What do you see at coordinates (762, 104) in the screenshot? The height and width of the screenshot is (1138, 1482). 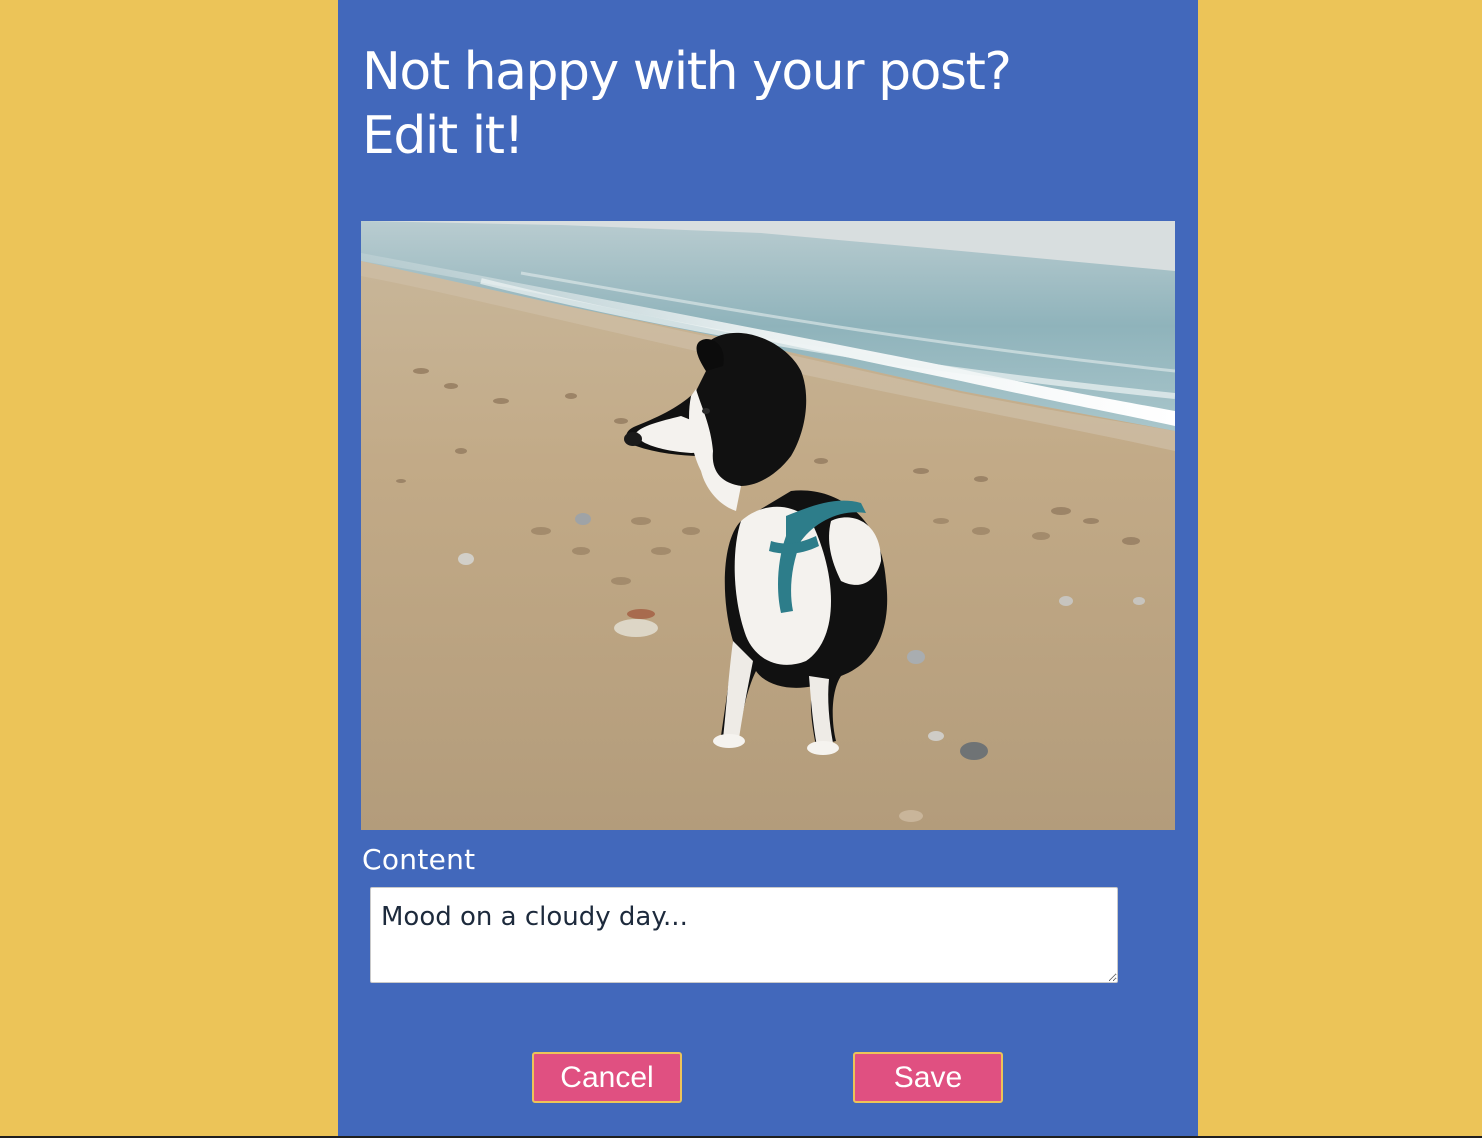 I see `page-title: Not happy with your post? Edit it!` at bounding box center [762, 104].